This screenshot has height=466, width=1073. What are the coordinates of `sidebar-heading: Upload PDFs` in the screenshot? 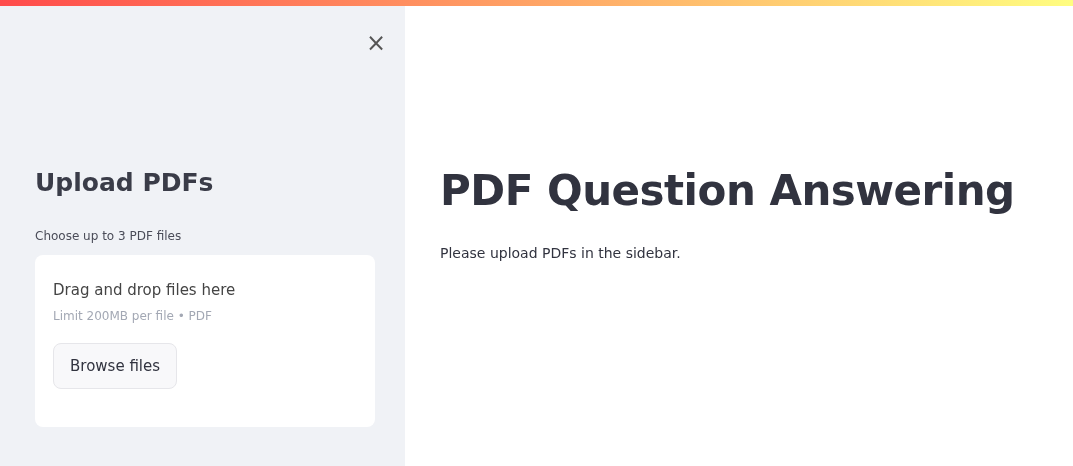 It's located at (125, 182).